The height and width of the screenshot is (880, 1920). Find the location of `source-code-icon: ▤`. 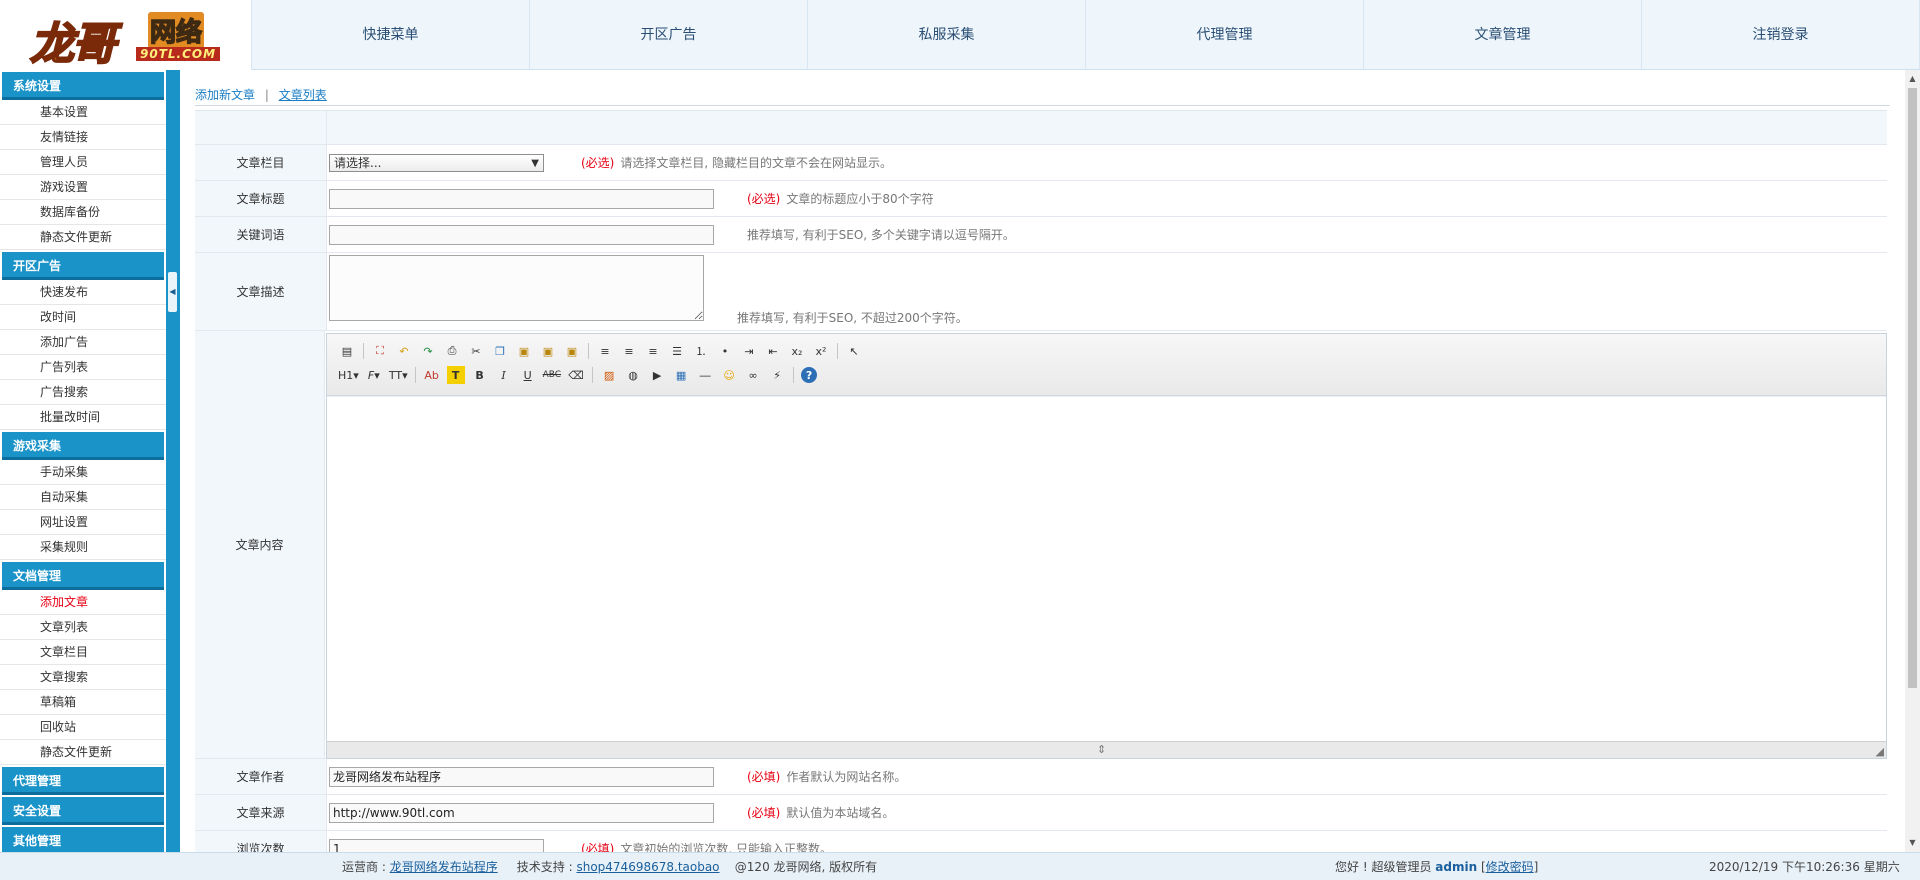

source-code-icon: ▤ is located at coordinates (347, 351).